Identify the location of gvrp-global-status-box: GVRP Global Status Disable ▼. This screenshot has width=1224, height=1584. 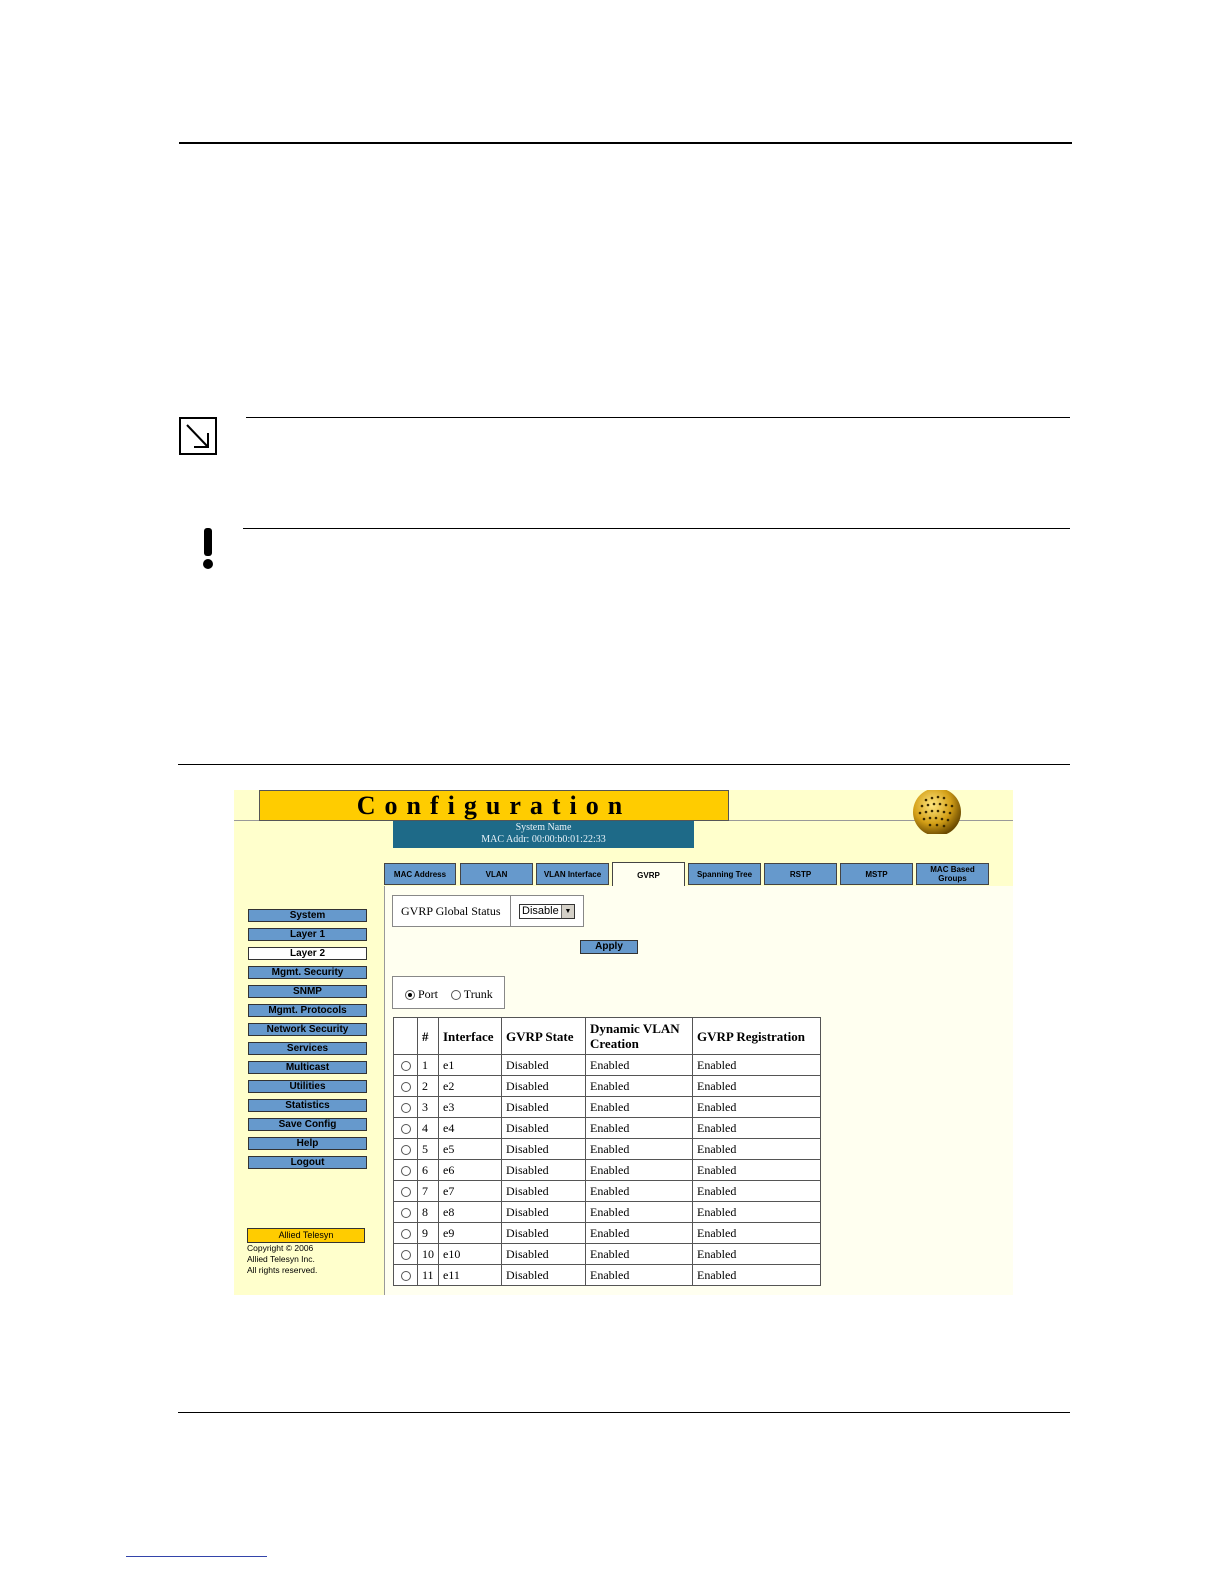
(488, 911).